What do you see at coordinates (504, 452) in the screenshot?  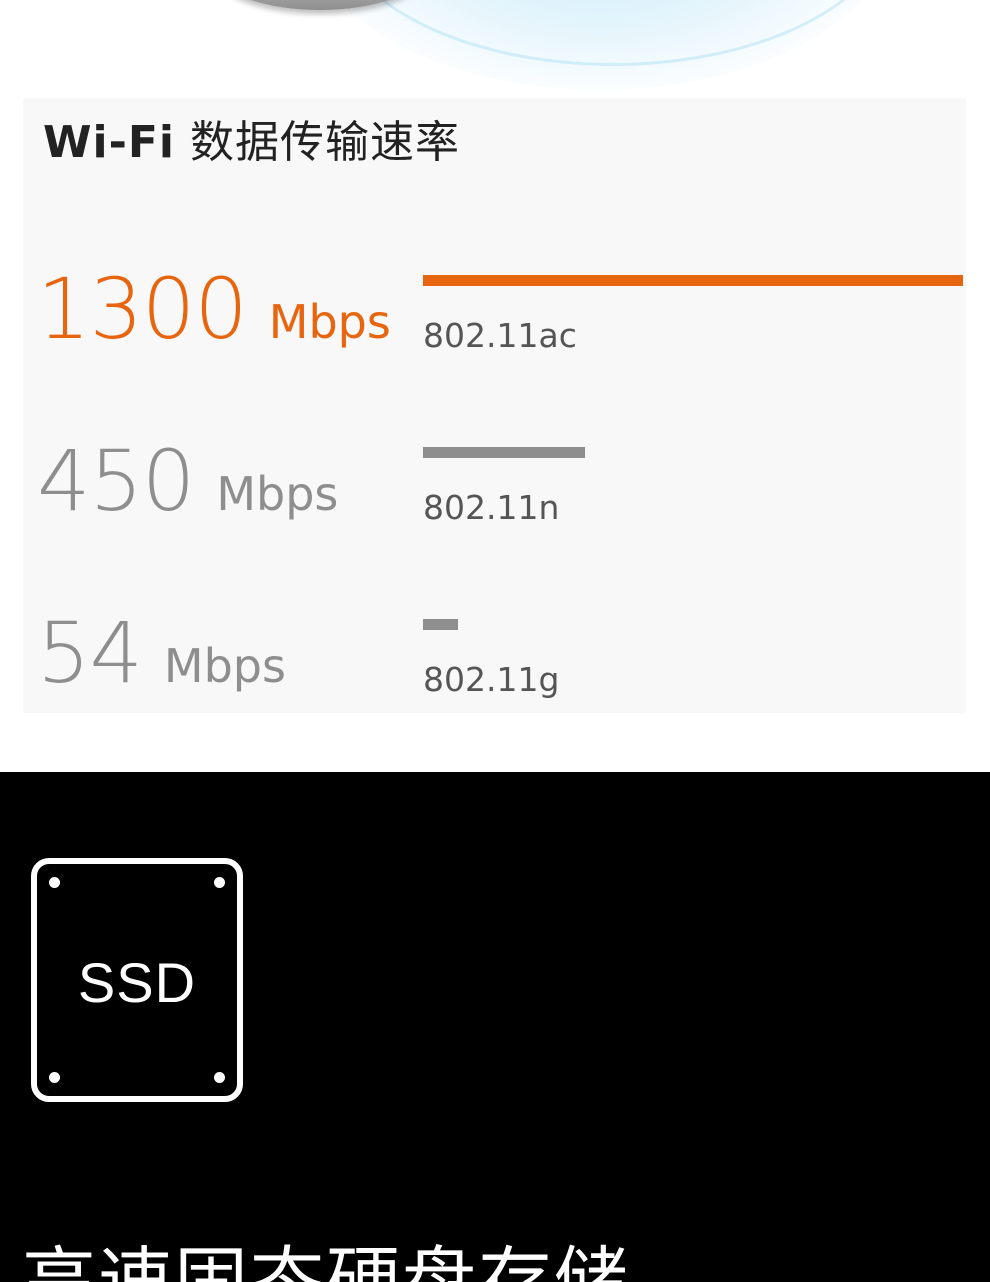 I see `speed-bar-n` at bounding box center [504, 452].